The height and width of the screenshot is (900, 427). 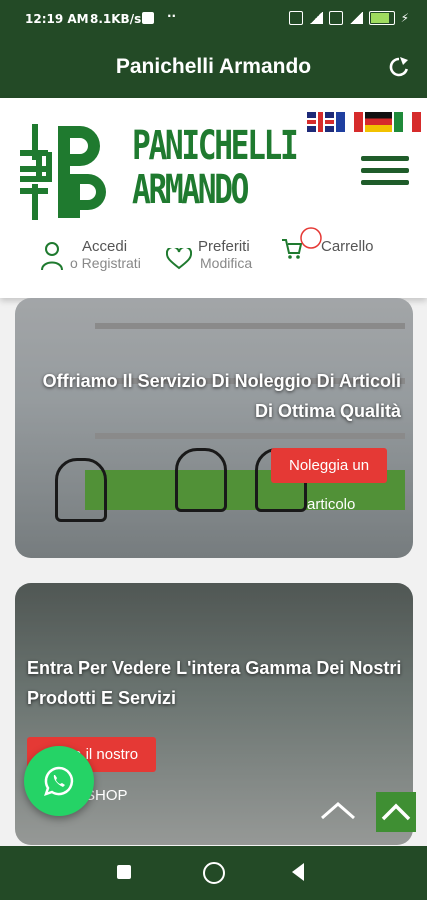 I want to click on login-link: Accedi o Registrati, so click(x=90, y=254).